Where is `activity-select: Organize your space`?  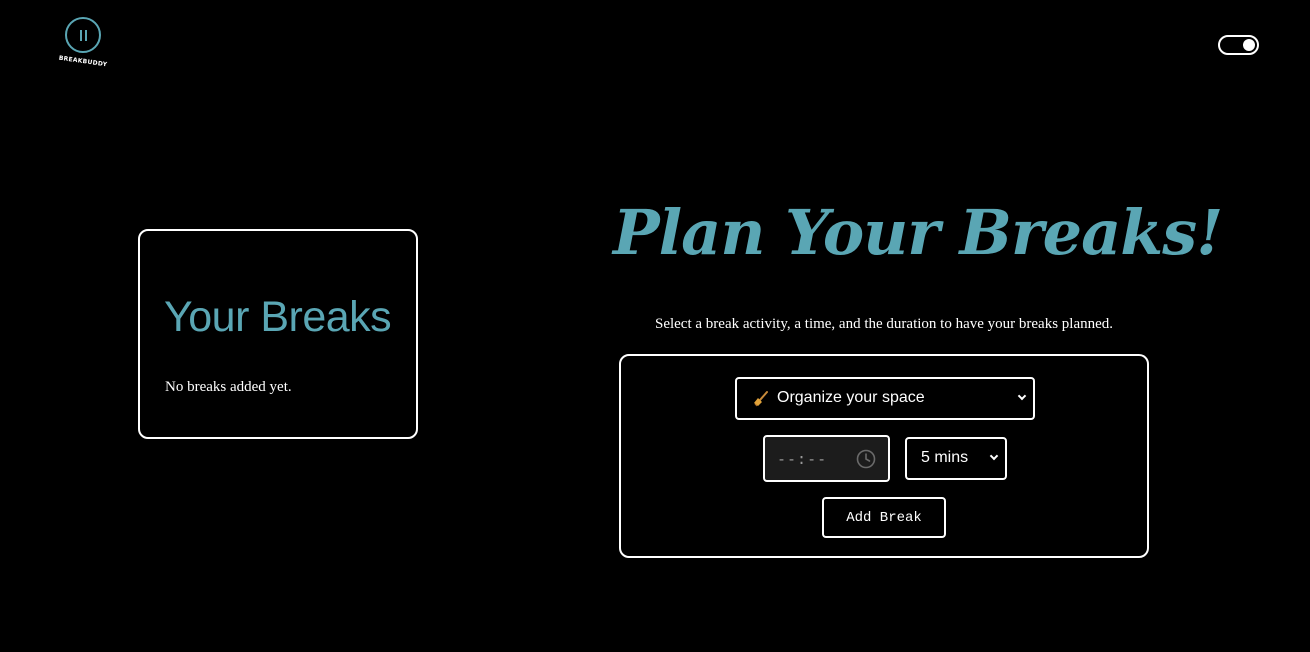
activity-select: Organize your space is located at coordinates (885, 398).